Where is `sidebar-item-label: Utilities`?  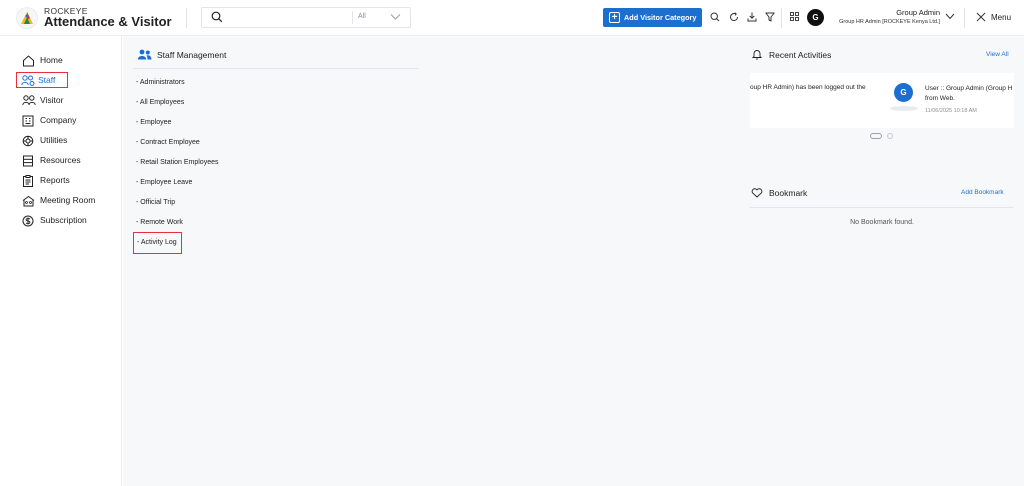 sidebar-item-label: Utilities is located at coordinates (54, 140).